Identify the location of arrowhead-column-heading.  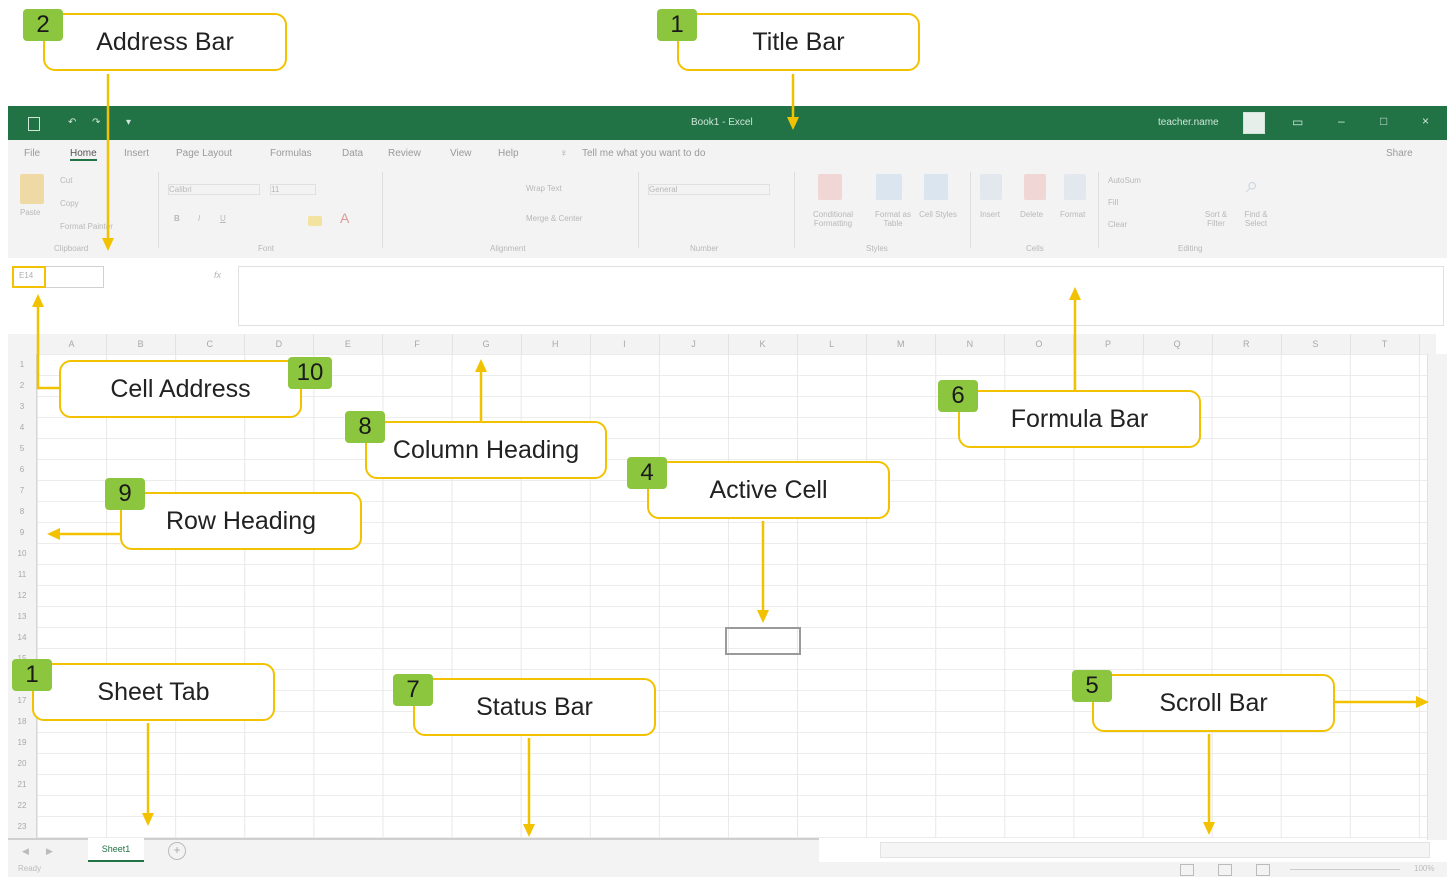
(481, 365).